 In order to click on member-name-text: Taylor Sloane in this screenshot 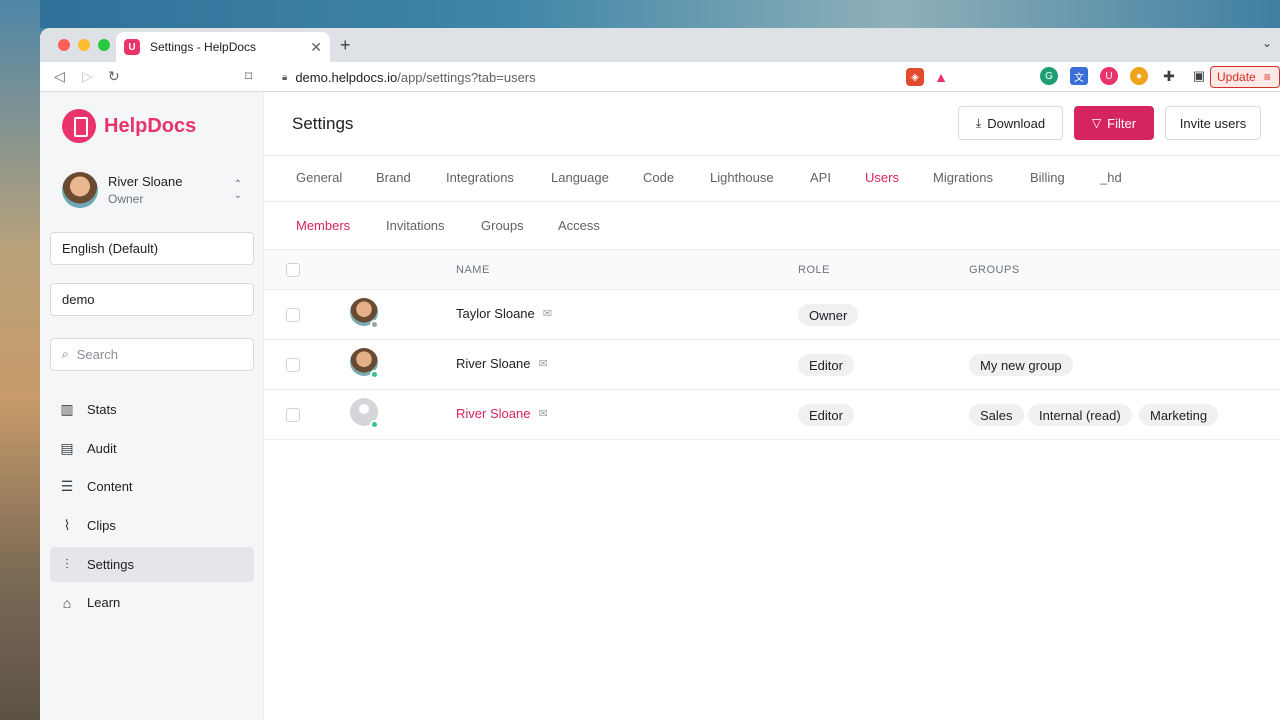, I will do `click(495, 313)`.